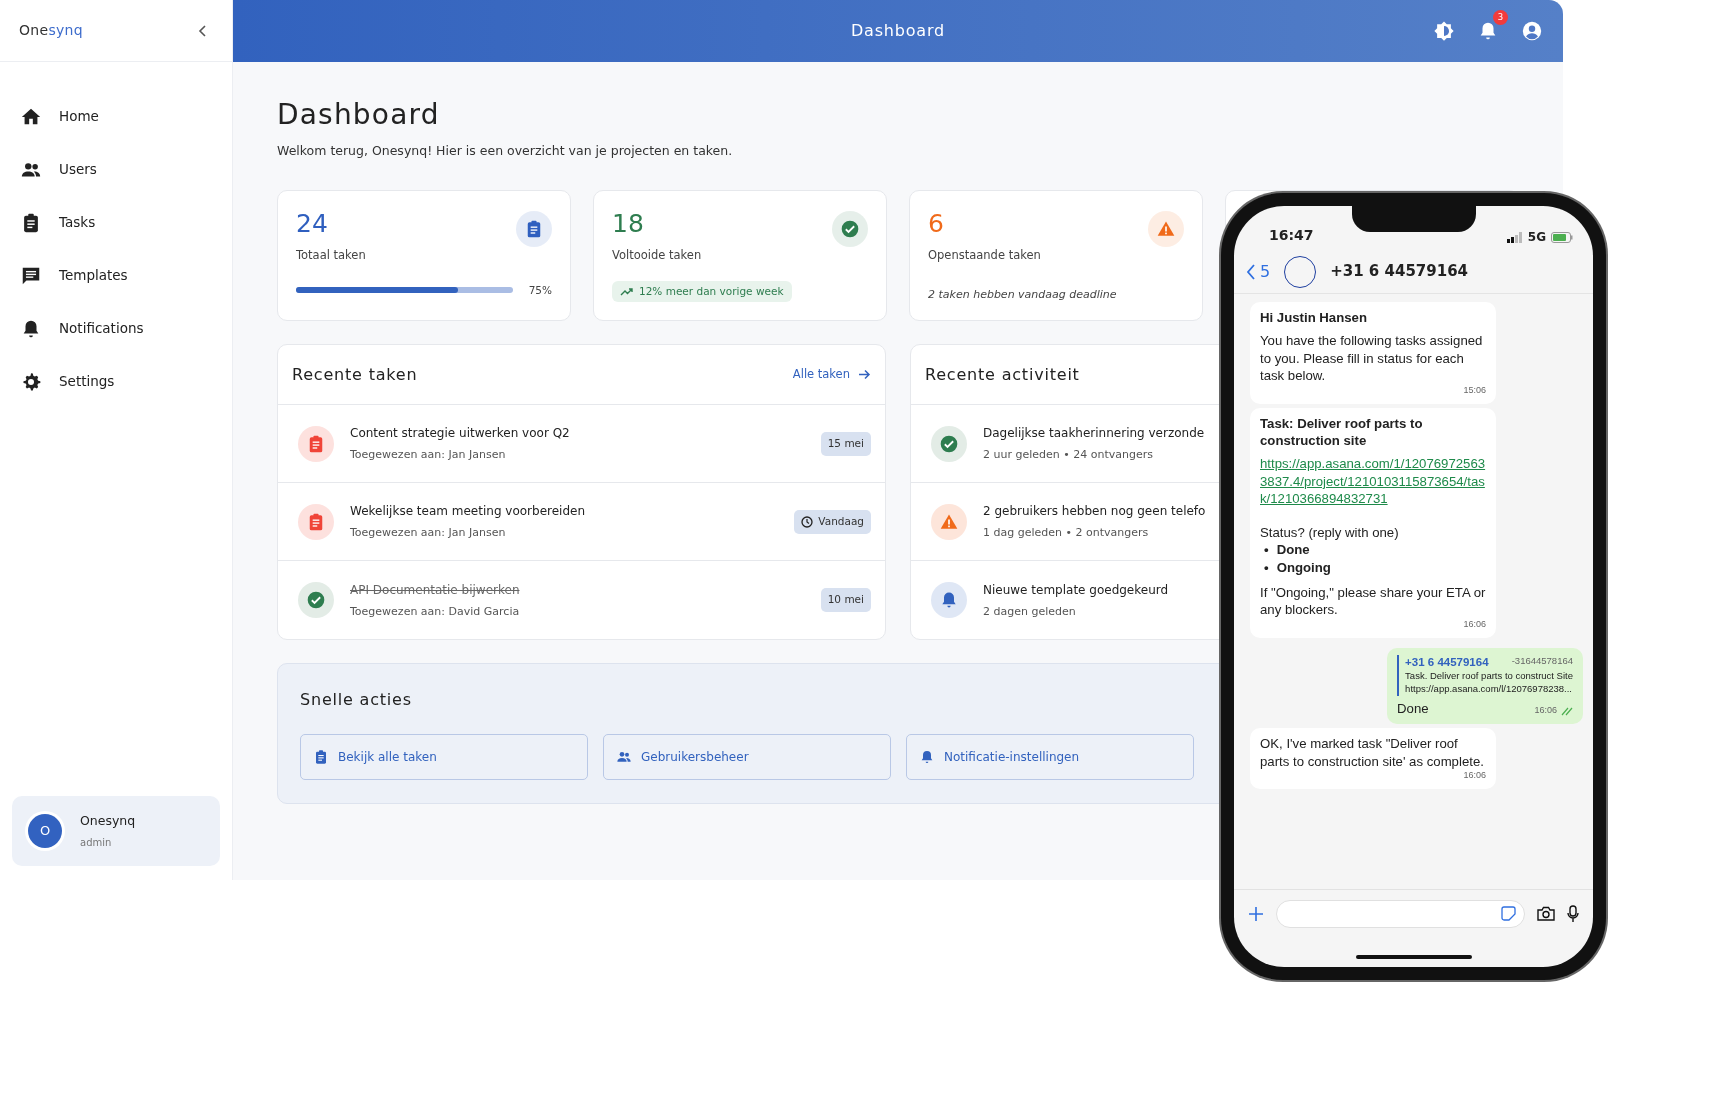 This screenshot has width=1719, height=1094. What do you see at coordinates (31, 381) in the screenshot?
I see `settings-icon` at bounding box center [31, 381].